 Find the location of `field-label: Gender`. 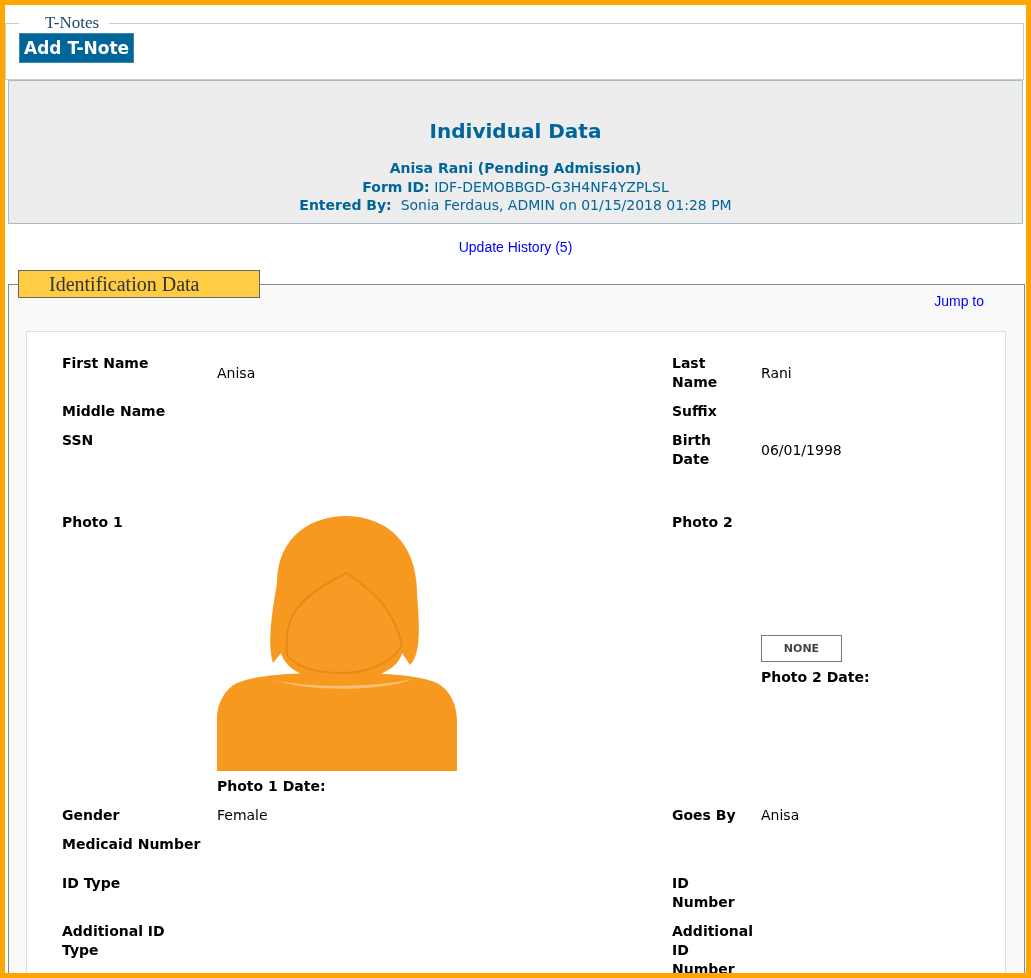

field-label: Gender is located at coordinates (91, 815).